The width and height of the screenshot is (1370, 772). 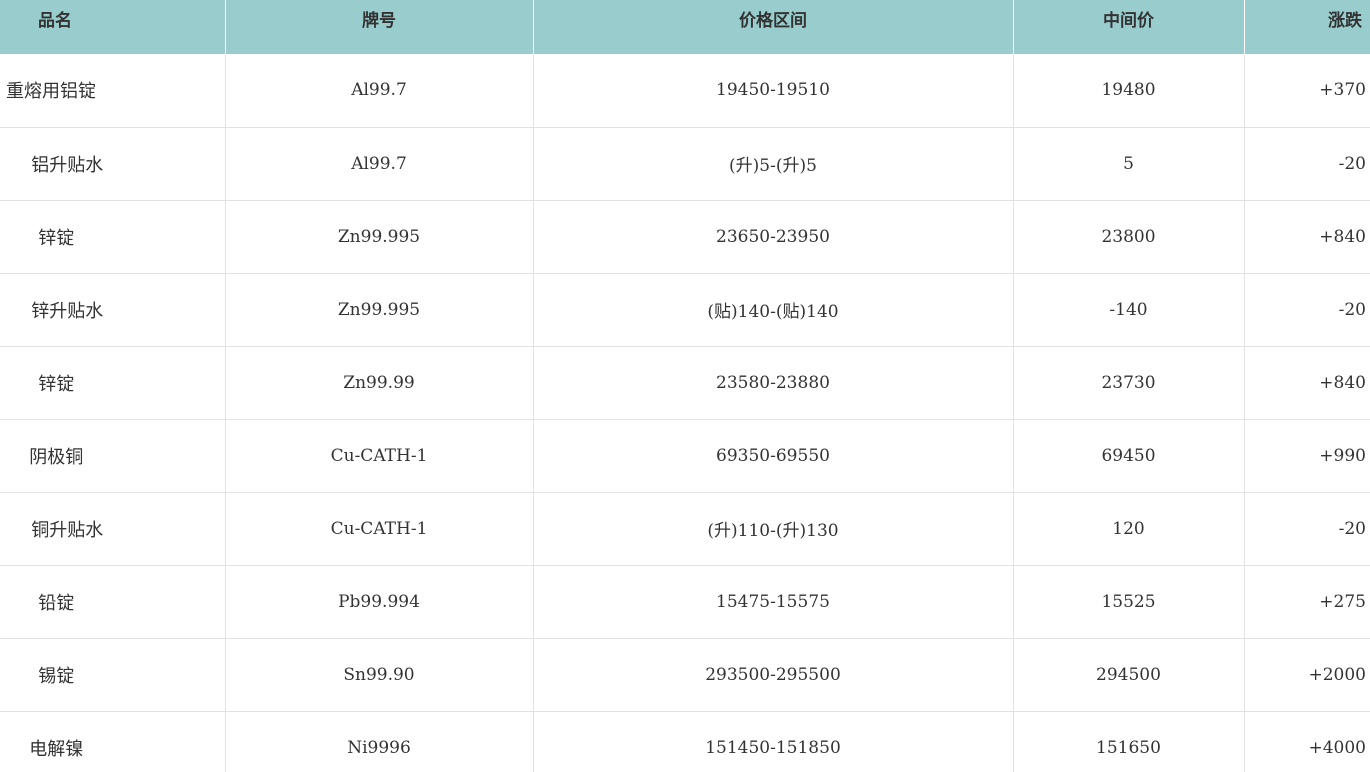 I want to click on table-row: 锌锭 Zn99.995 23650-23950 23800 +840, so click(x=685, y=237).